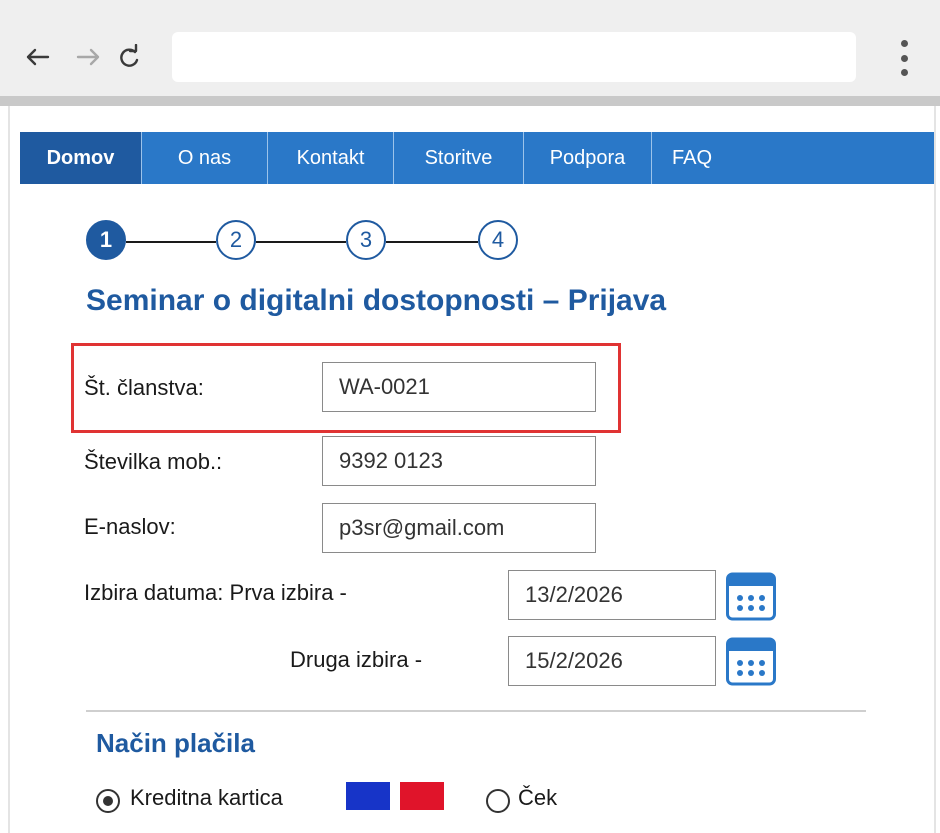 Image resolution: width=940 pixels, height=833 pixels. What do you see at coordinates (537, 798) in the screenshot?
I see `cheque-label: Ček` at bounding box center [537, 798].